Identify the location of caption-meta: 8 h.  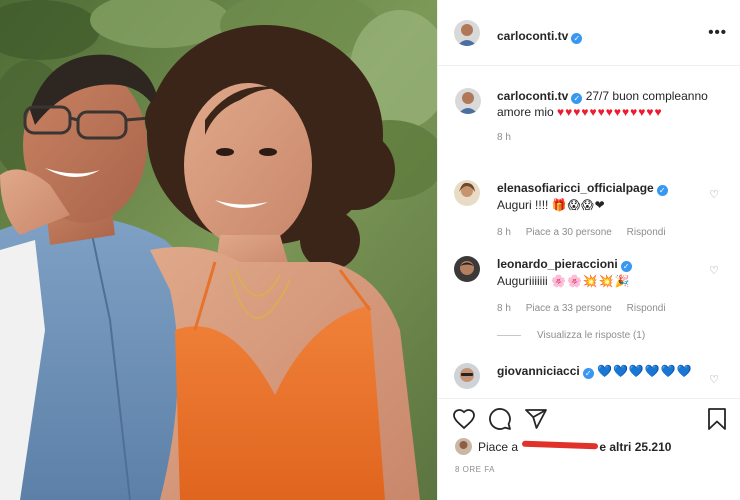
(612, 138).